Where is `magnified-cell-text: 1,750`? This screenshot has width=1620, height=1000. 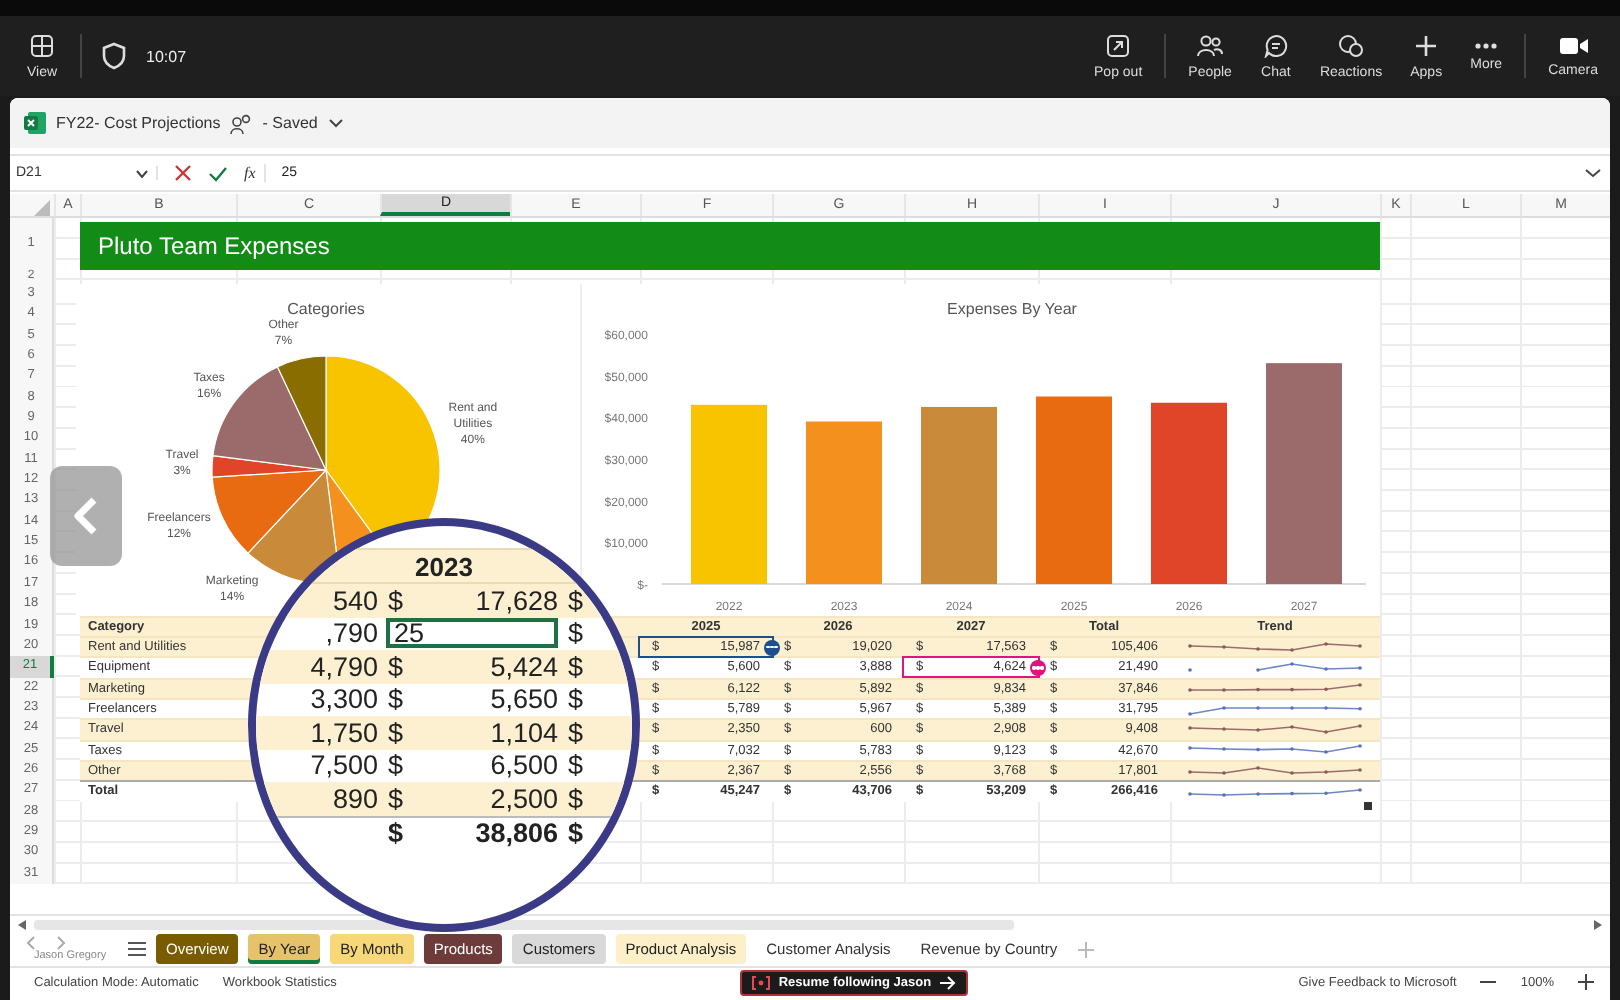
magnified-cell-text: 1,750 is located at coordinates (344, 732).